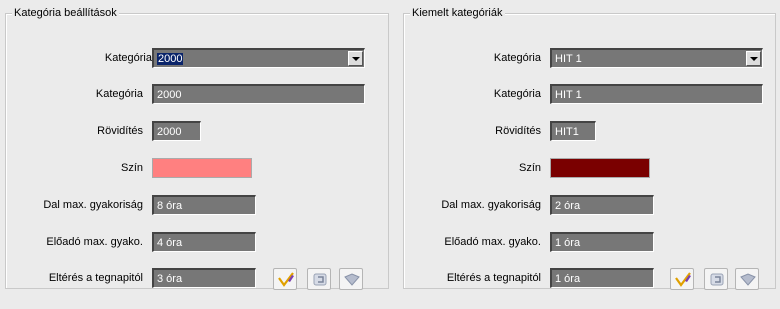 Image resolution: width=780 pixels, height=309 pixels. What do you see at coordinates (656, 58) in the screenshot?
I see `category-select: HIT 1` at bounding box center [656, 58].